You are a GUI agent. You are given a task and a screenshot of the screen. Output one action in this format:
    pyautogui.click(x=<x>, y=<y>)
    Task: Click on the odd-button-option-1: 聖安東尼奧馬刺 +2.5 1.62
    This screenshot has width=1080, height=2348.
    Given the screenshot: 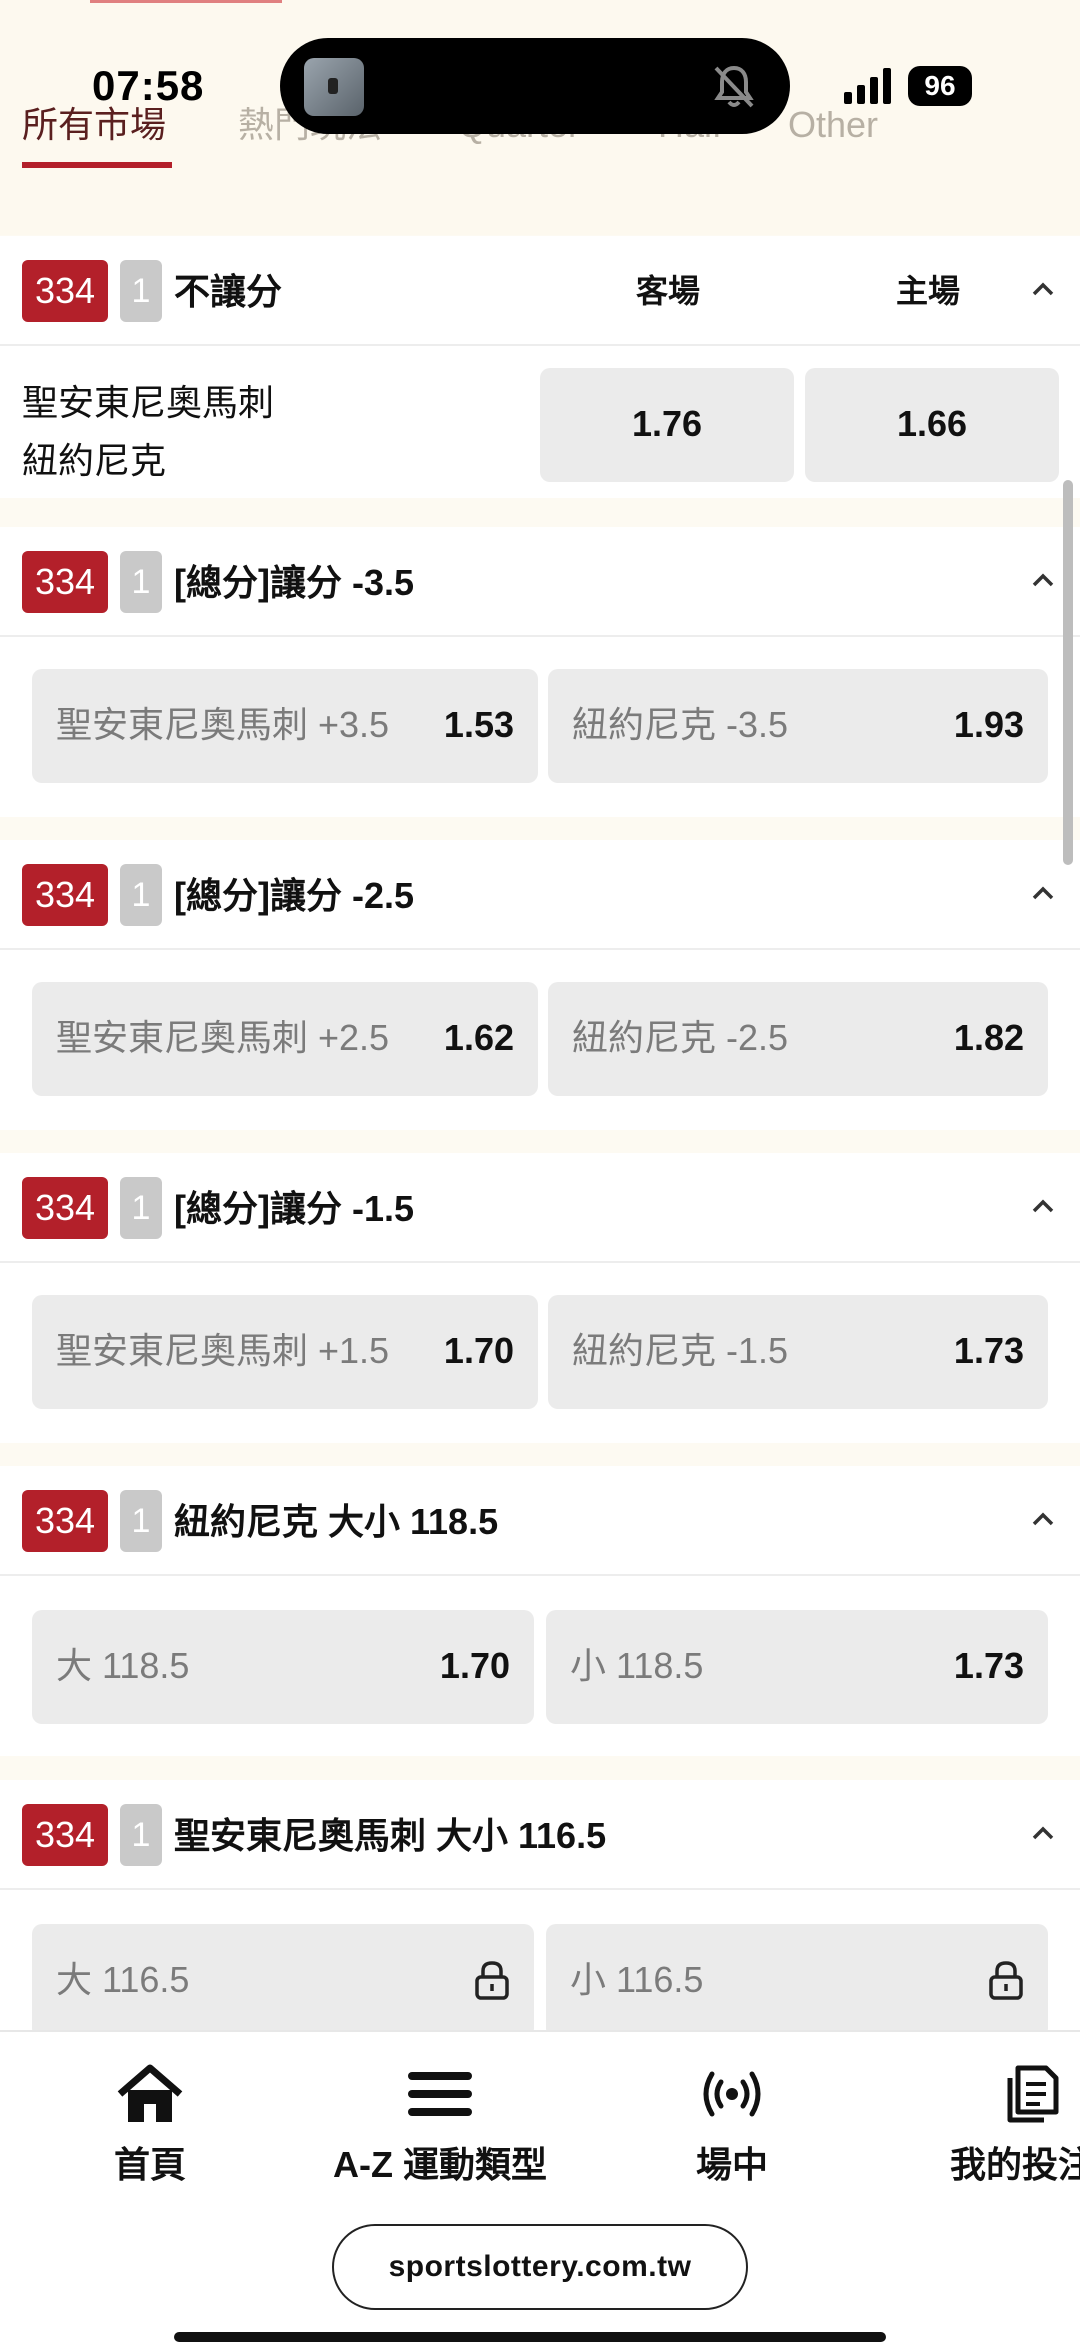 What is the action you would take?
    pyautogui.click(x=285, y=1039)
    